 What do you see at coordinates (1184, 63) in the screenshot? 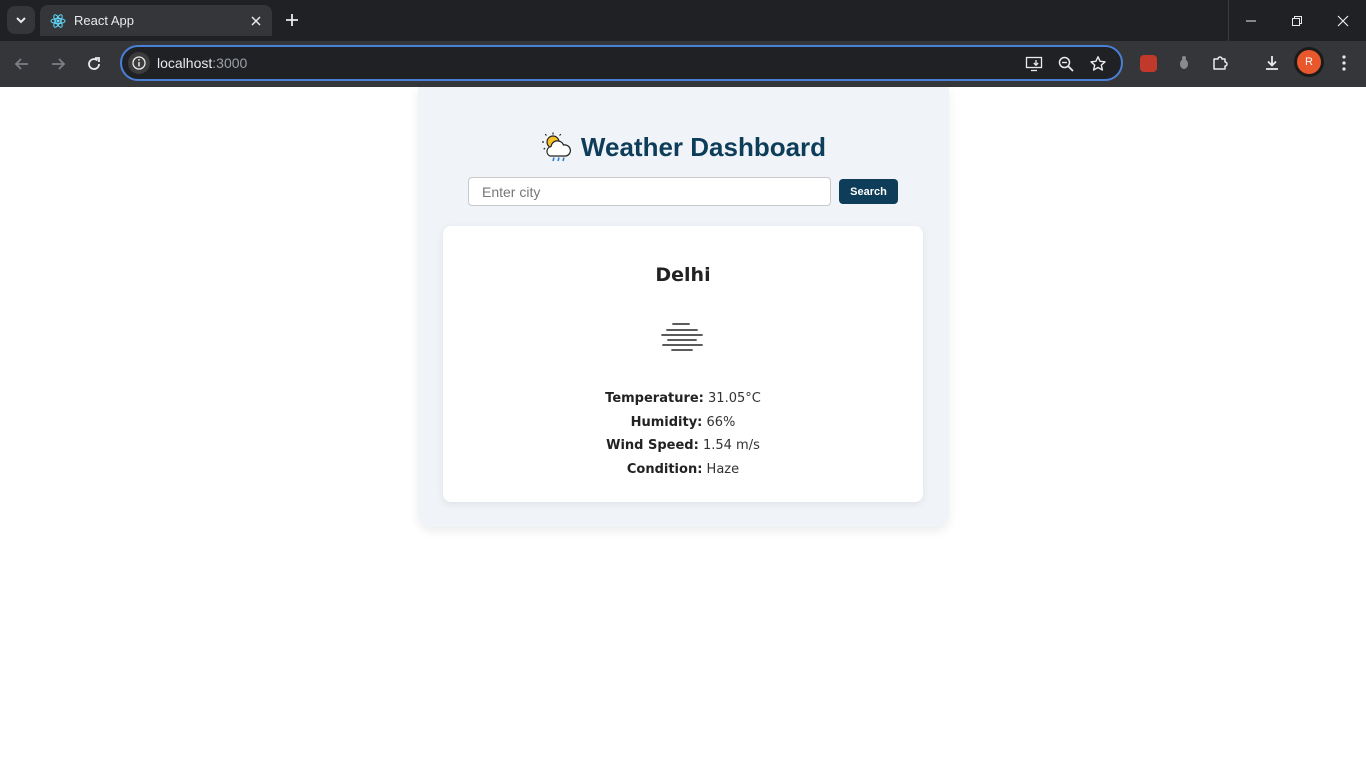
I see `extension-gray-icon` at bounding box center [1184, 63].